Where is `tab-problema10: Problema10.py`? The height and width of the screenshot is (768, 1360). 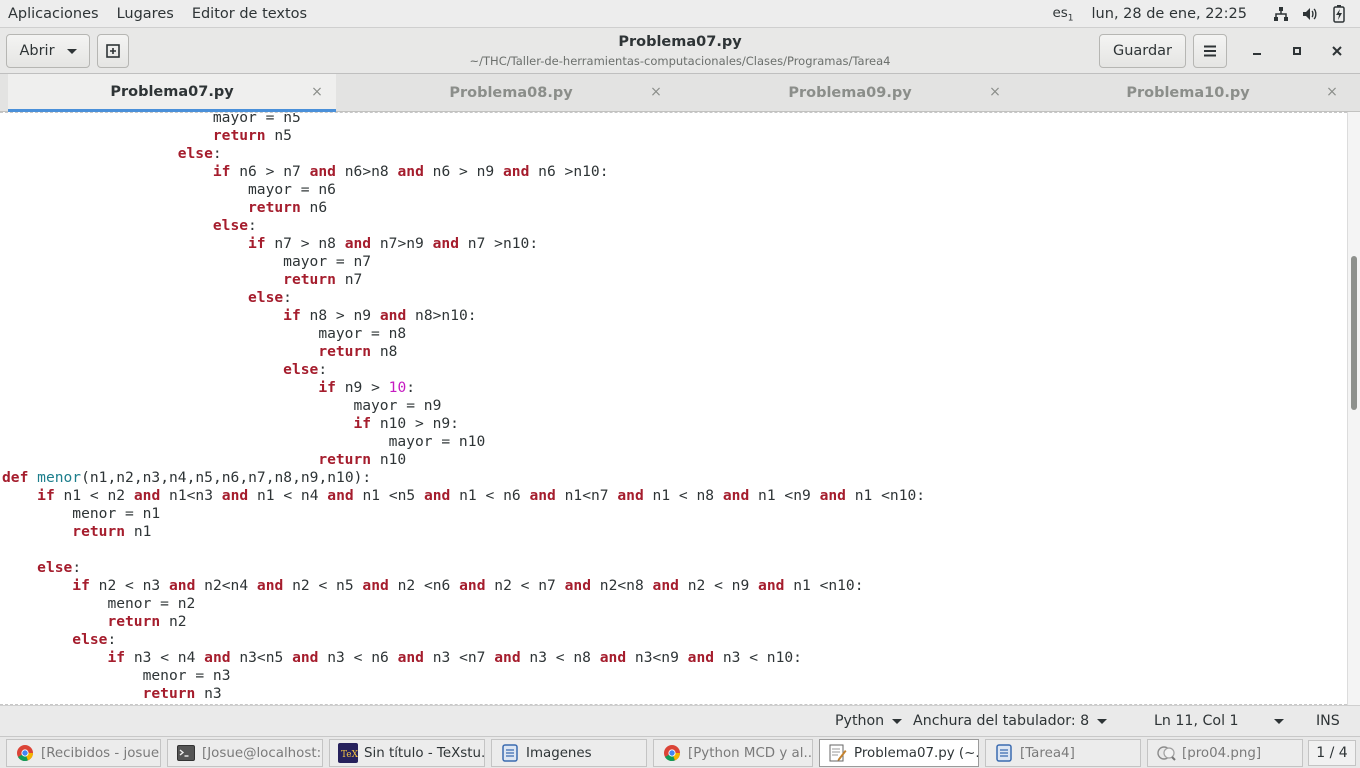
tab-problema10: Problema10.py is located at coordinates (1188, 93).